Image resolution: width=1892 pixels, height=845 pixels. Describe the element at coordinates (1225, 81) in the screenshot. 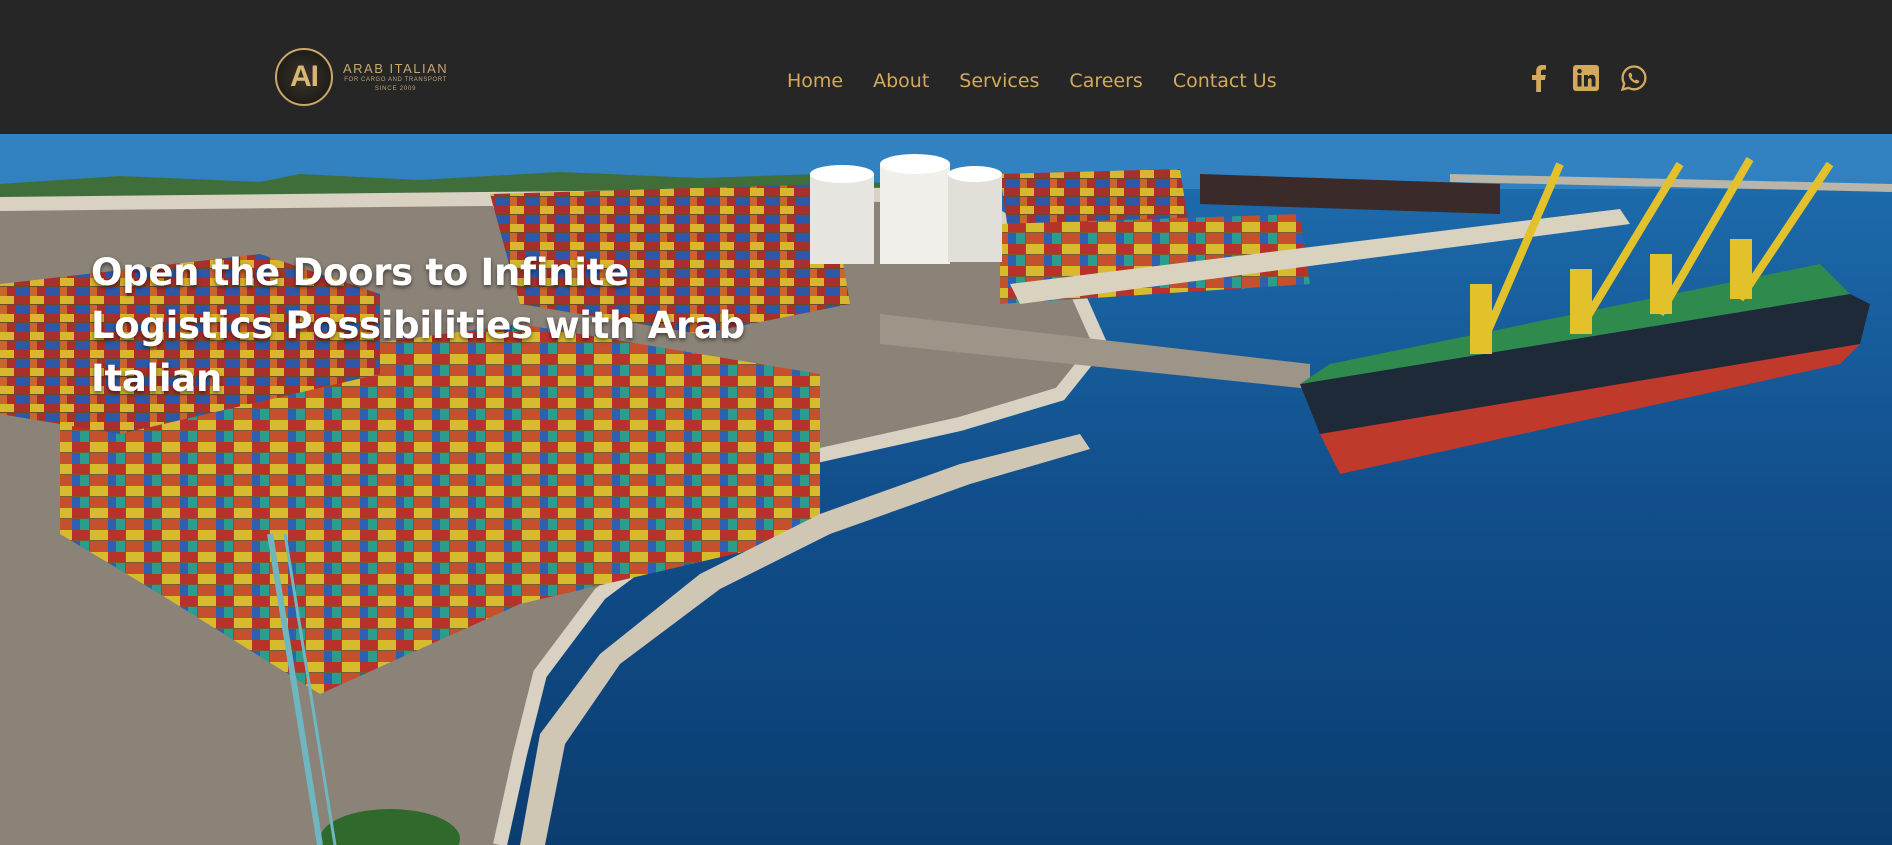

I see `nav-contact-us: Contact Us` at that location.